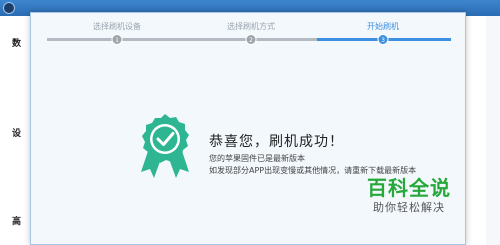 Image resolution: width=500 pixels, height=245 pixels. What do you see at coordinates (117, 39) in the screenshot?
I see `step-dot-1: 1` at bounding box center [117, 39].